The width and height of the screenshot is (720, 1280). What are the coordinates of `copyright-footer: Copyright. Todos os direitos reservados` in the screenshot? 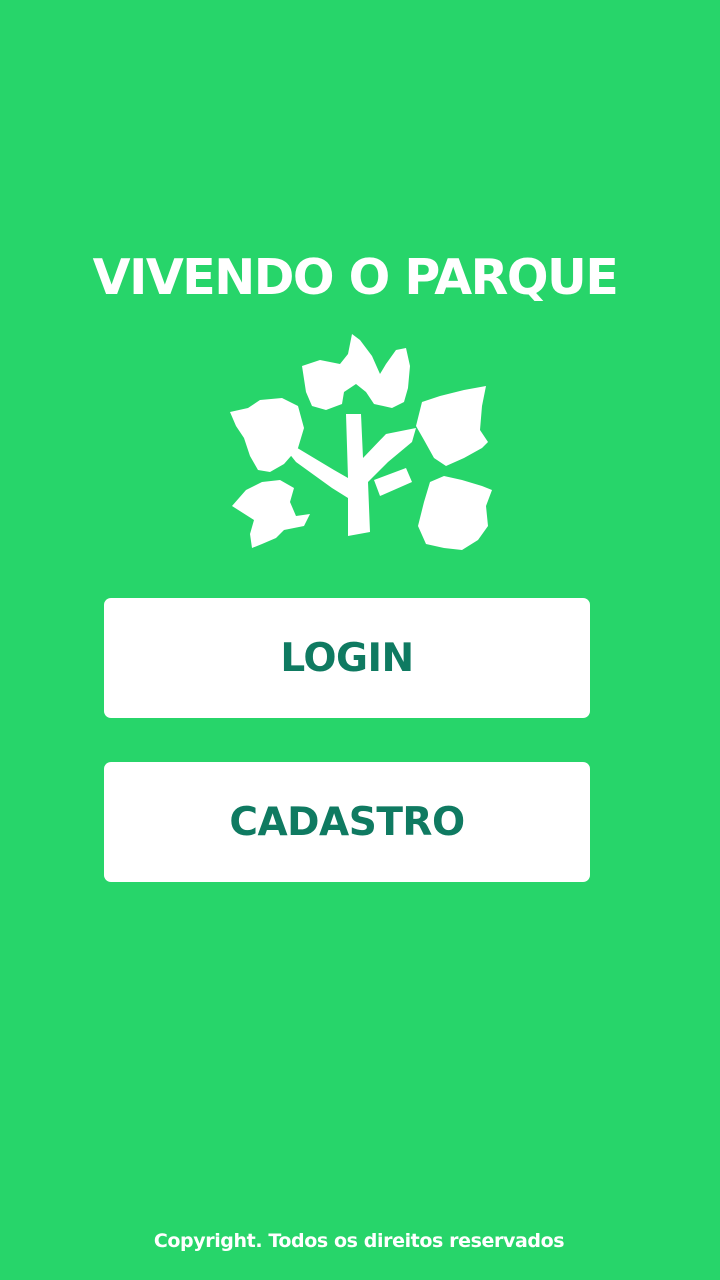 It's located at (359, 1241).